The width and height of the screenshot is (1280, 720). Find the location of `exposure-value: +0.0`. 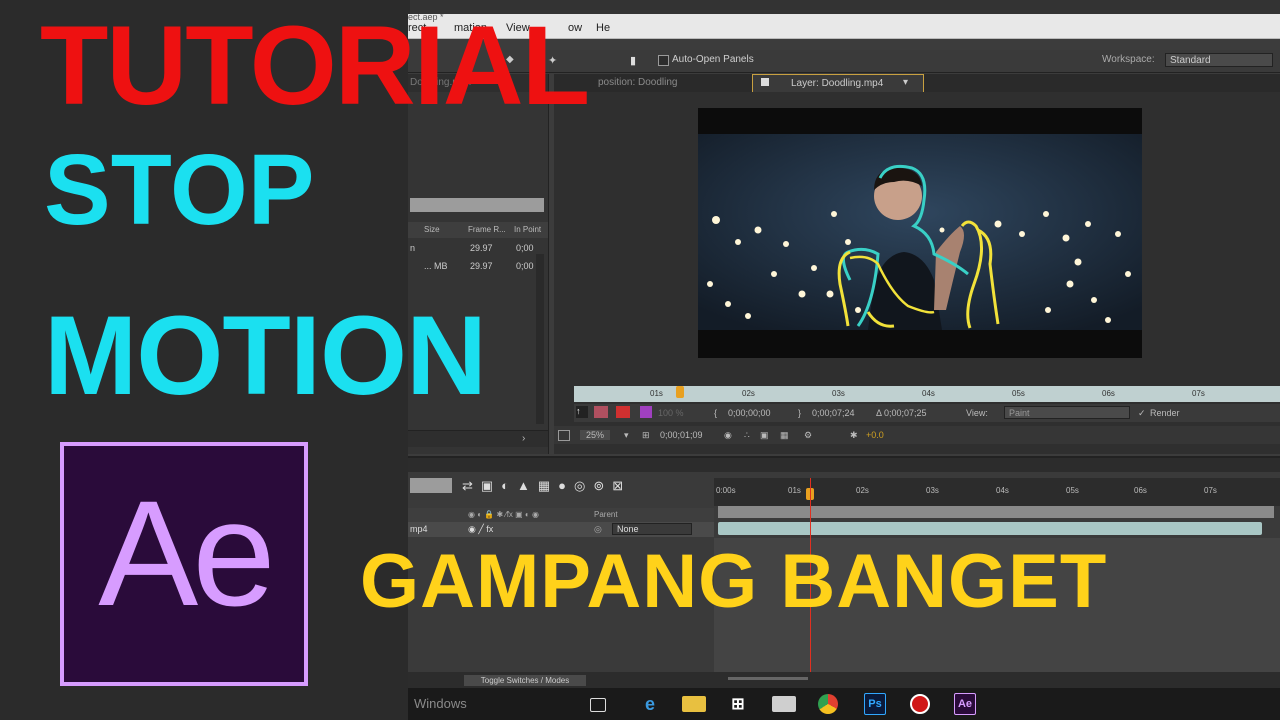

exposure-value: +0.0 is located at coordinates (875, 435).